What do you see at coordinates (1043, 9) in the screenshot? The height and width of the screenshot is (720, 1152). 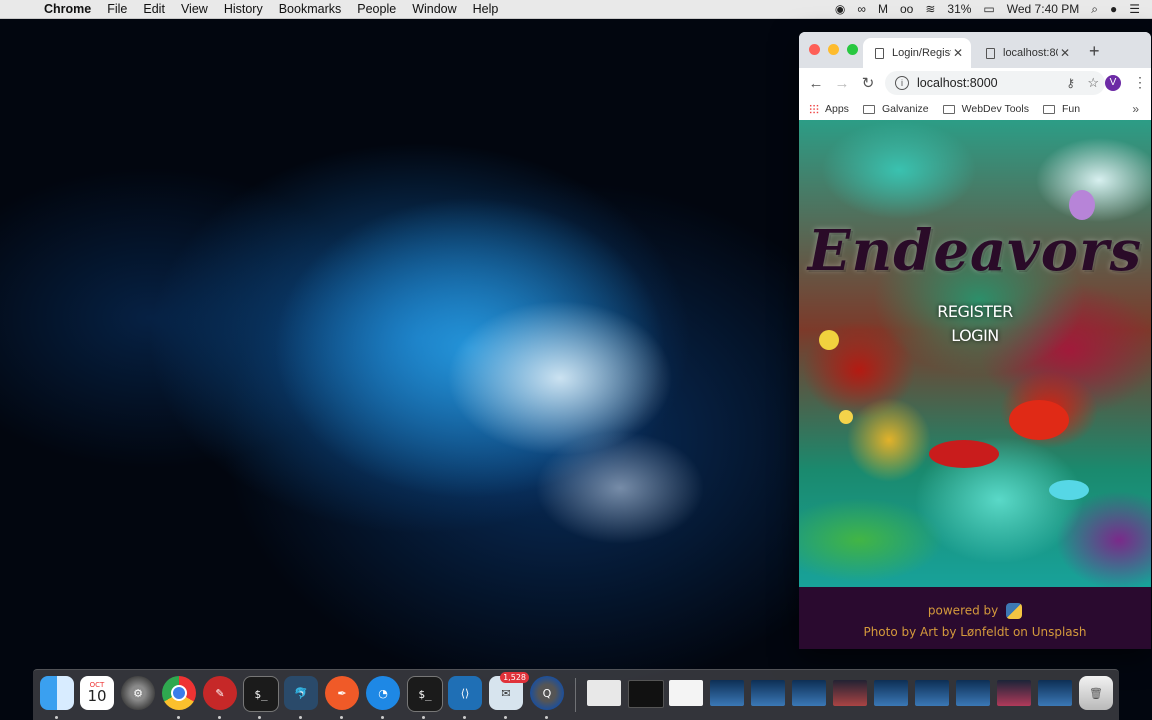 I see `clock: Wed 7:40 PM` at bounding box center [1043, 9].